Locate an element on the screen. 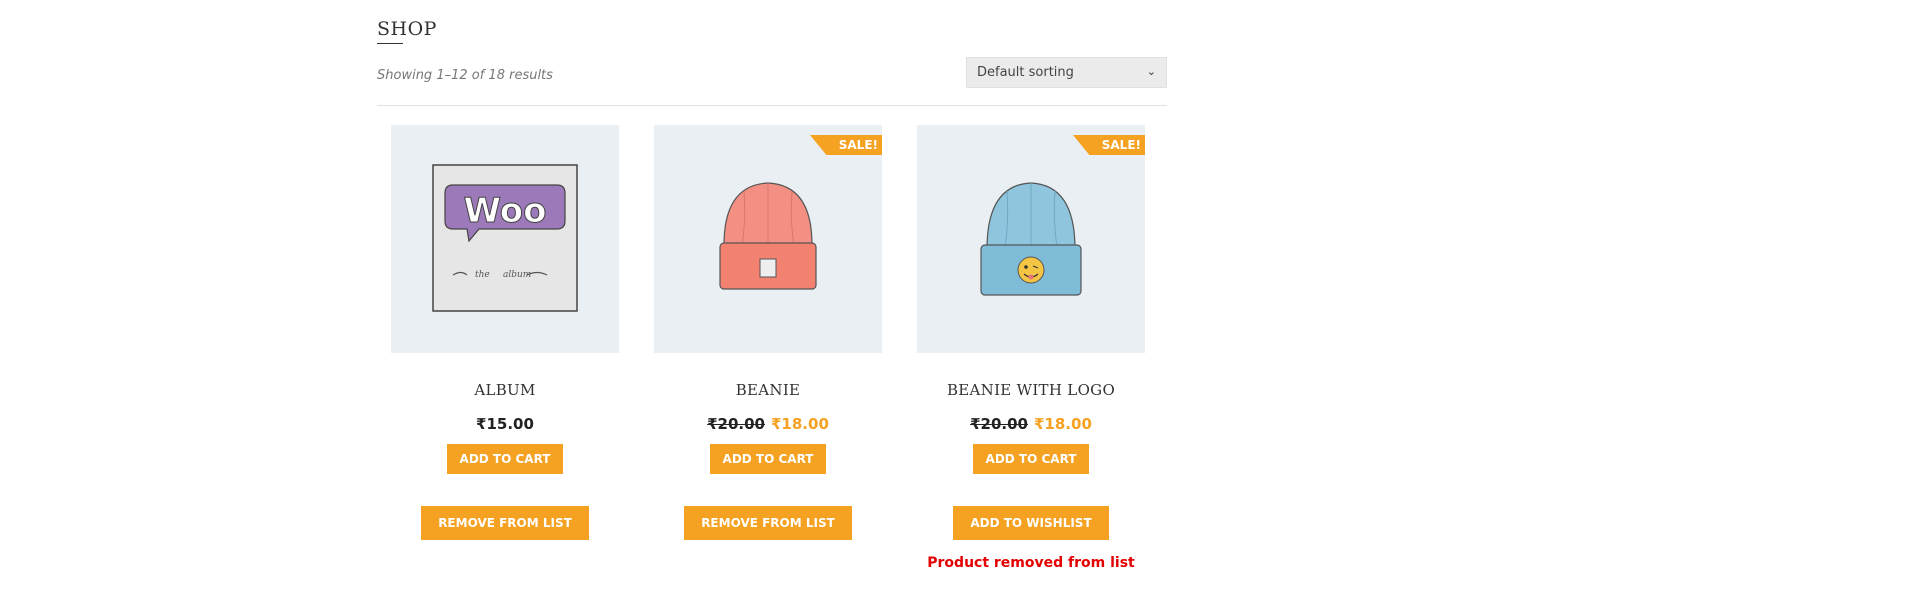  product-title: BEANIE WITH LOGO is located at coordinates (1031, 390).